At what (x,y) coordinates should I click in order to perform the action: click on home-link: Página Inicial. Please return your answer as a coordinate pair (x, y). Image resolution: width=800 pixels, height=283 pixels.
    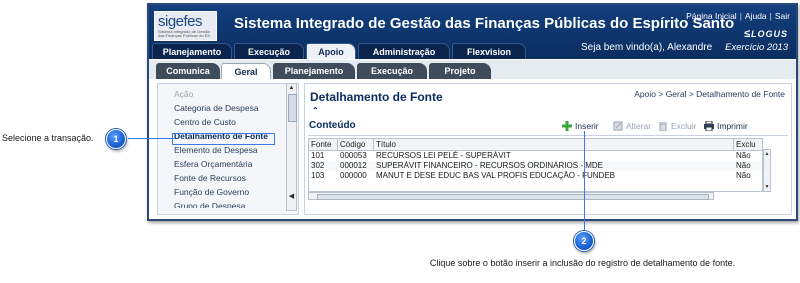
    Looking at the image, I should click on (711, 16).